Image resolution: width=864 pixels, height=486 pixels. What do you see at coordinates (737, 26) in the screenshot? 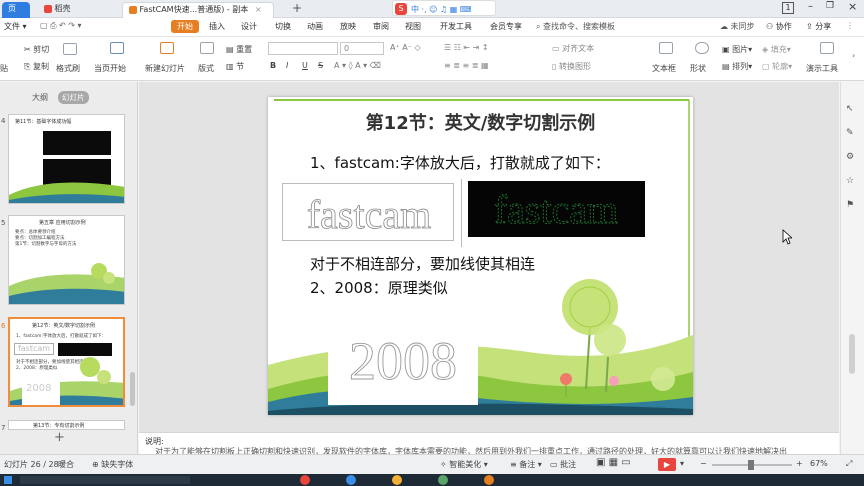
I see `sync-status: ☁ 未同步` at bounding box center [737, 26].